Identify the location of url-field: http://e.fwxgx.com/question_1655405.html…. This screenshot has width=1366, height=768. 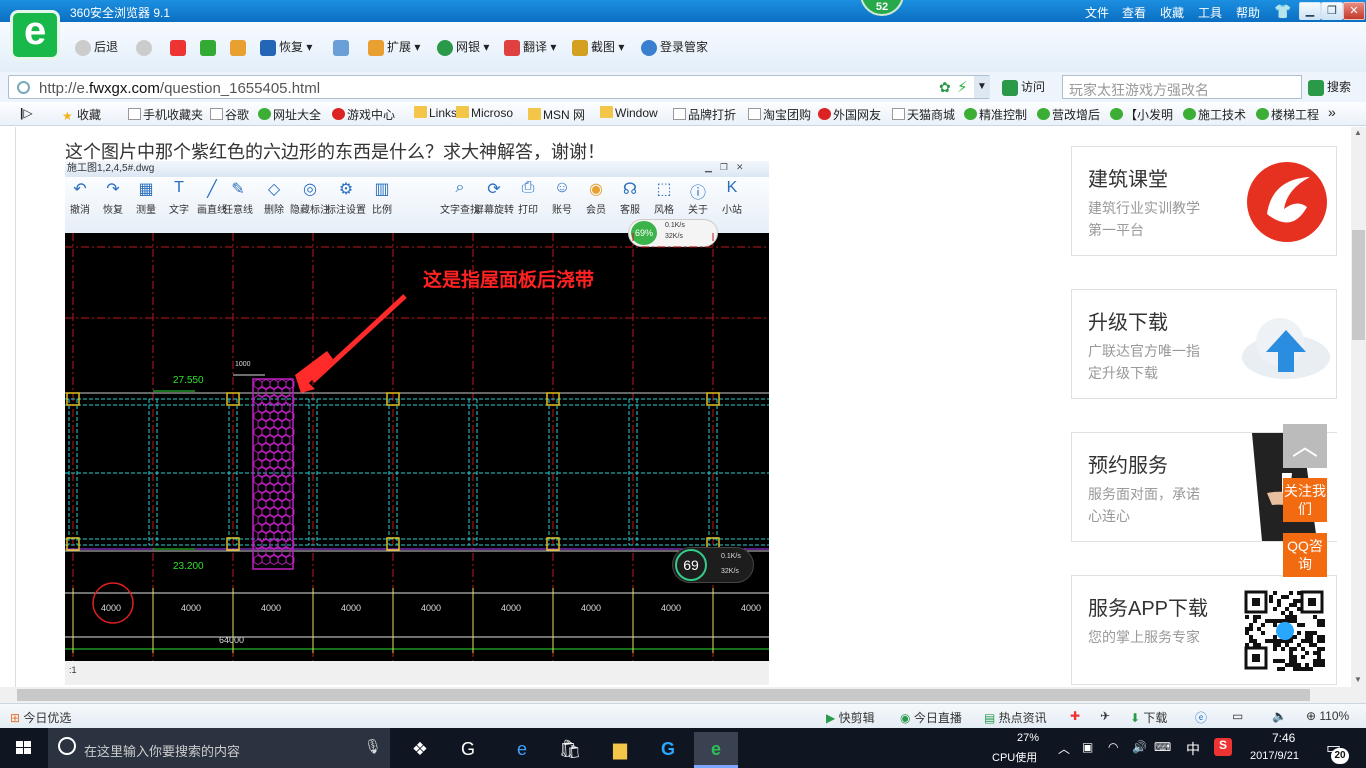
(499, 87).